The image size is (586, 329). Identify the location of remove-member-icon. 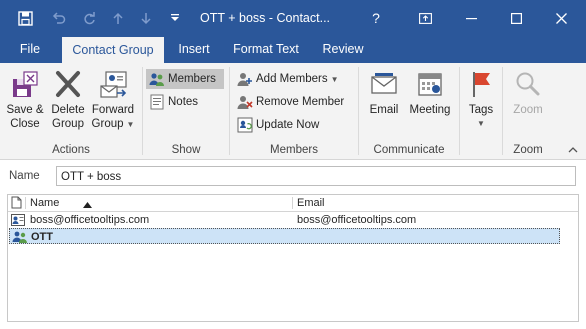
(245, 102).